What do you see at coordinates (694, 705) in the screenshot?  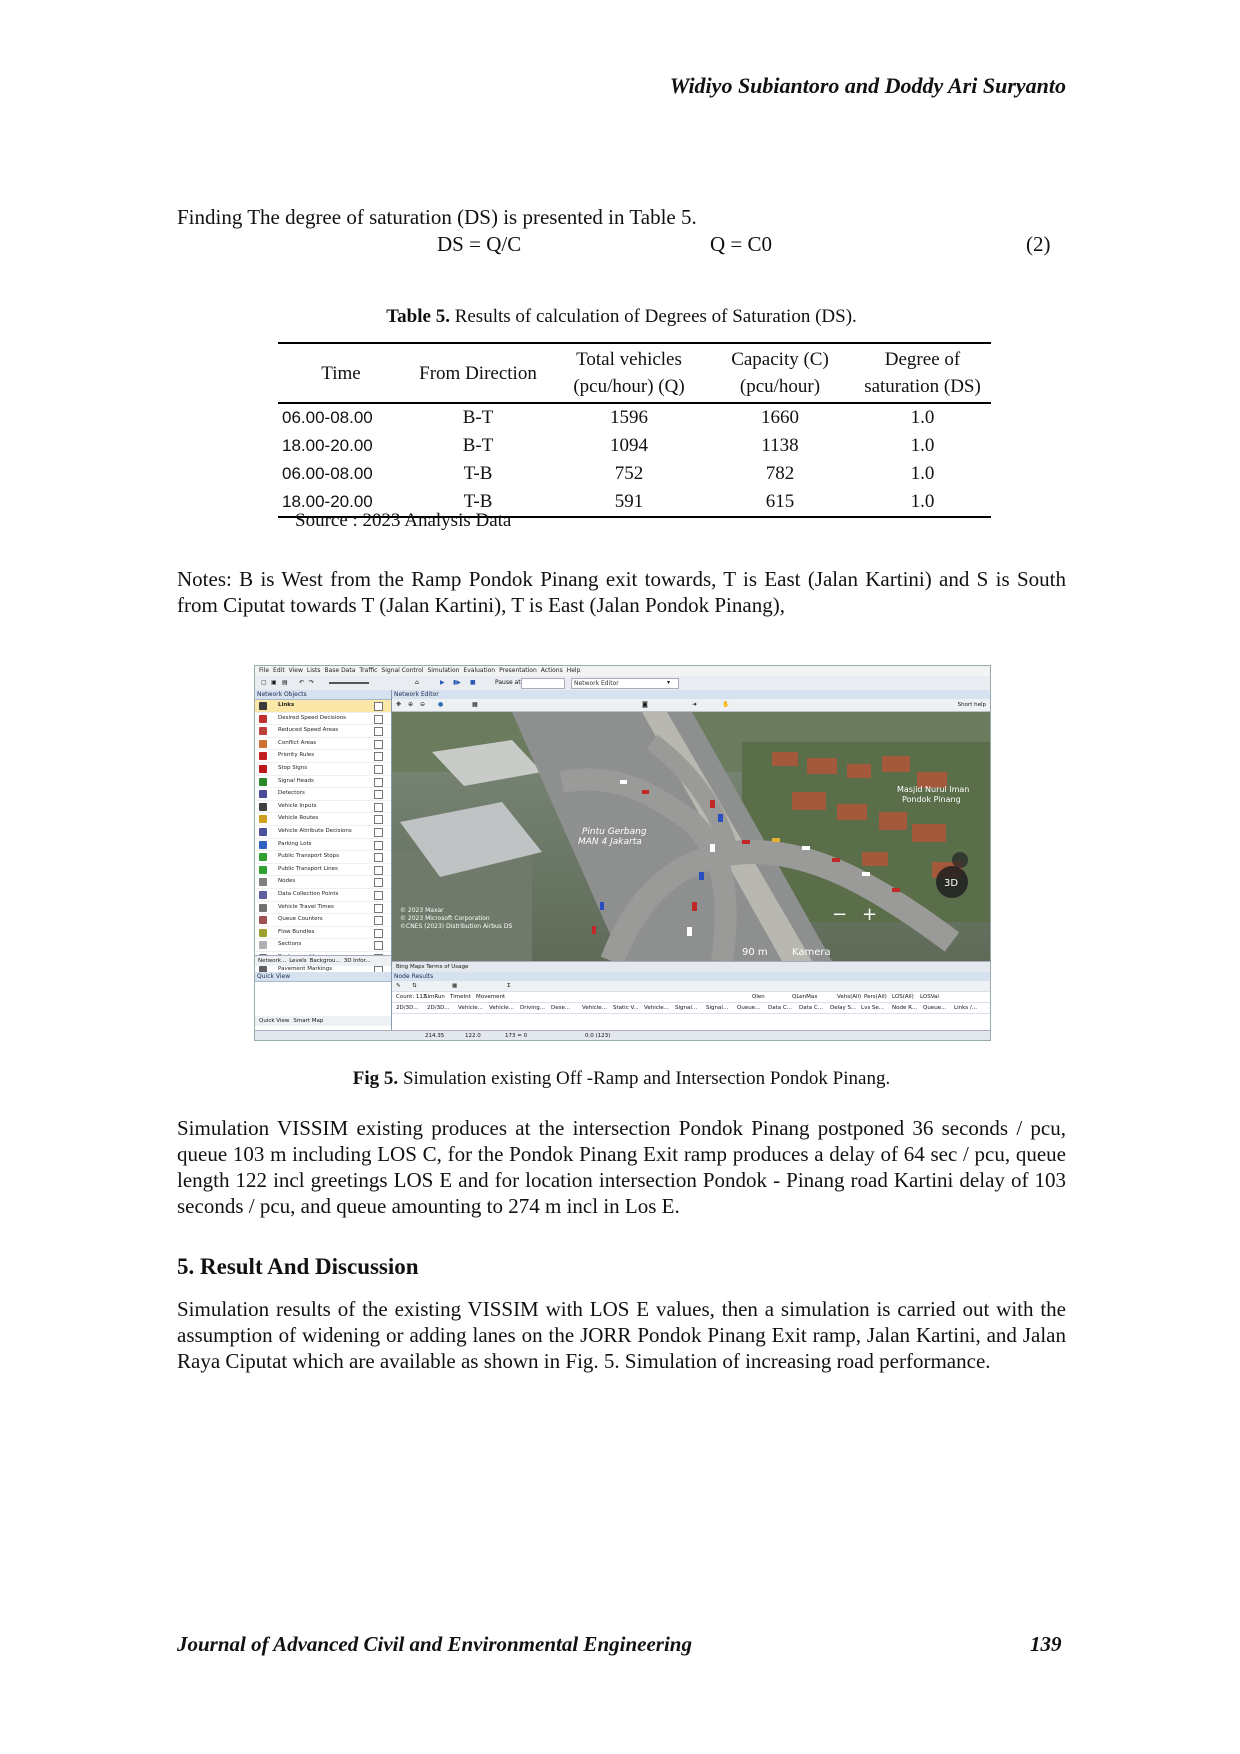 I see `arrow-right-icon: ➜` at bounding box center [694, 705].